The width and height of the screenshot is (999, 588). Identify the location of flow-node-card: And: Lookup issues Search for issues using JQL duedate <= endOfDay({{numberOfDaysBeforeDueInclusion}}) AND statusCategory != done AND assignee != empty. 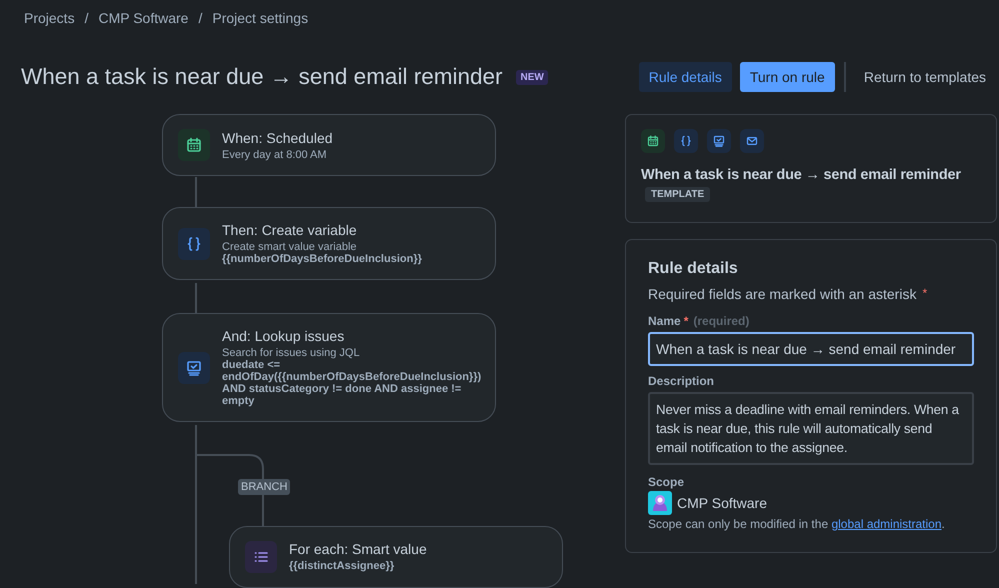
(329, 367).